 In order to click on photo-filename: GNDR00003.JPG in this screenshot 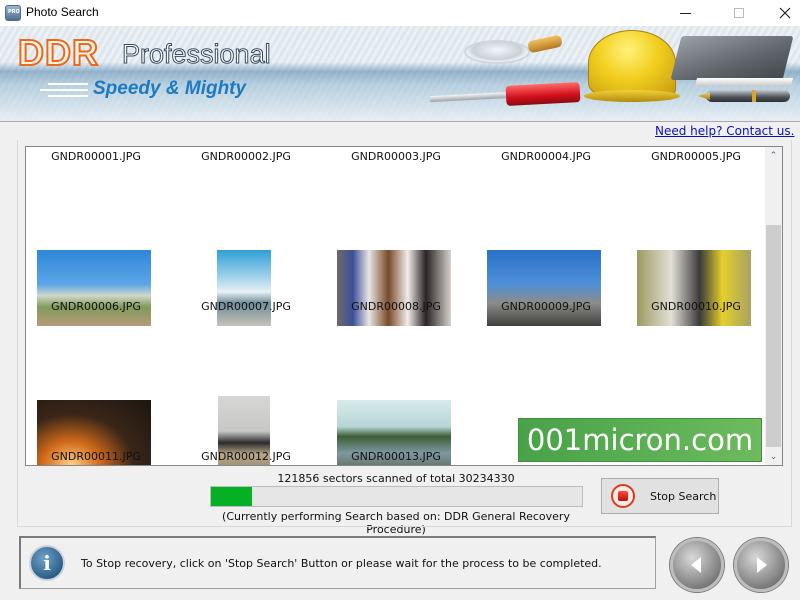, I will do `click(396, 156)`.